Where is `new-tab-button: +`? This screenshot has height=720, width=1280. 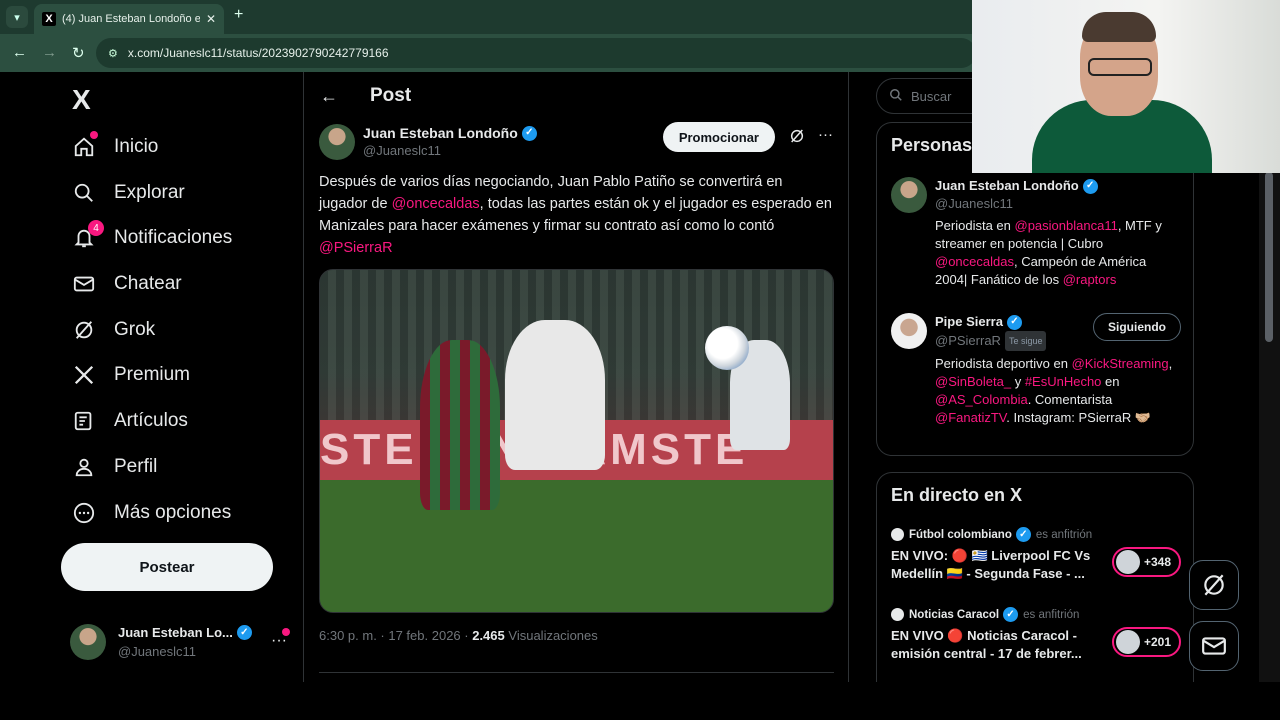
new-tab-button: + is located at coordinates (238, 15).